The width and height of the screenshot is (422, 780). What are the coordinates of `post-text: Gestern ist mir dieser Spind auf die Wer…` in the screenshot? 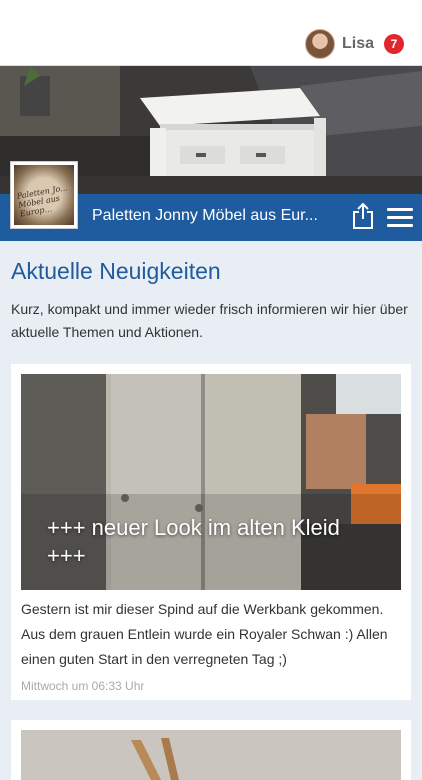 It's located at (204, 634).